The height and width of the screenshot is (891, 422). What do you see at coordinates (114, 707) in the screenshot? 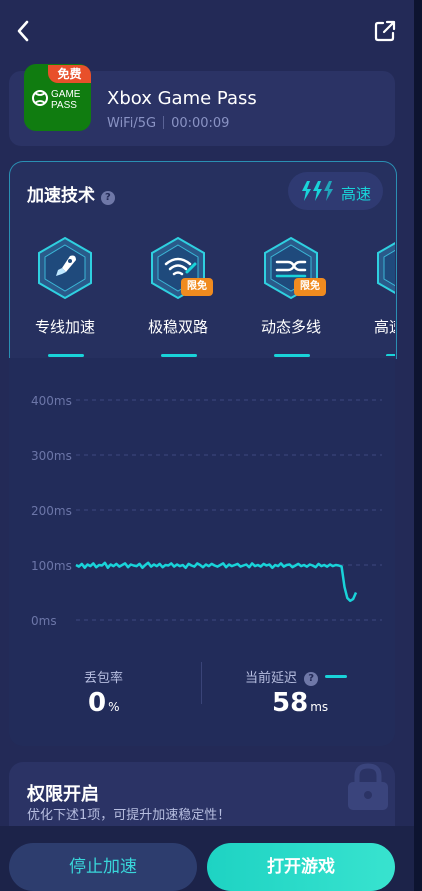
I see `packet-loss-unit: %` at bounding box center [114, 707].